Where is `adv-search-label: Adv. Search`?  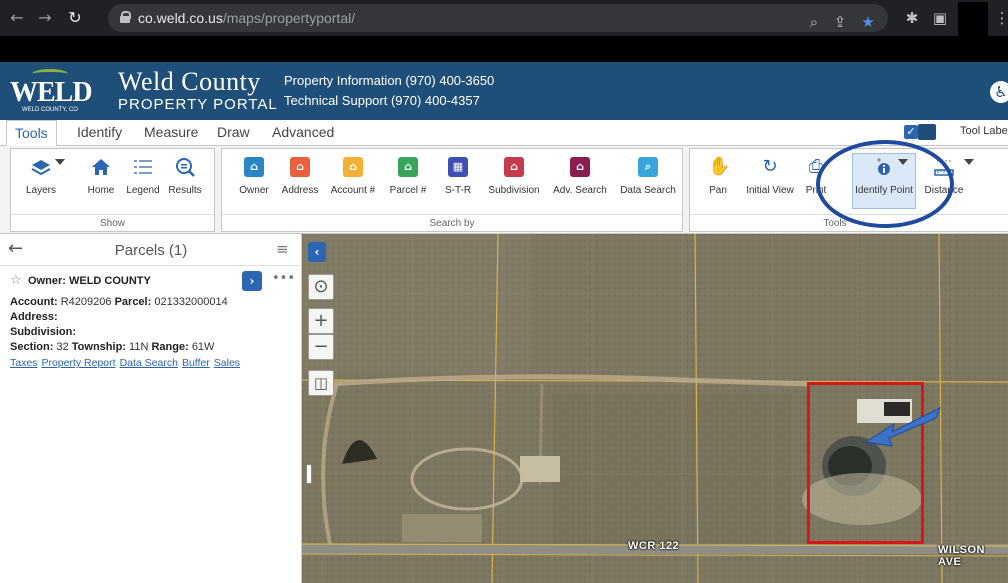 adv-search-label: Adv. Search is located at coordinates (580, 190).